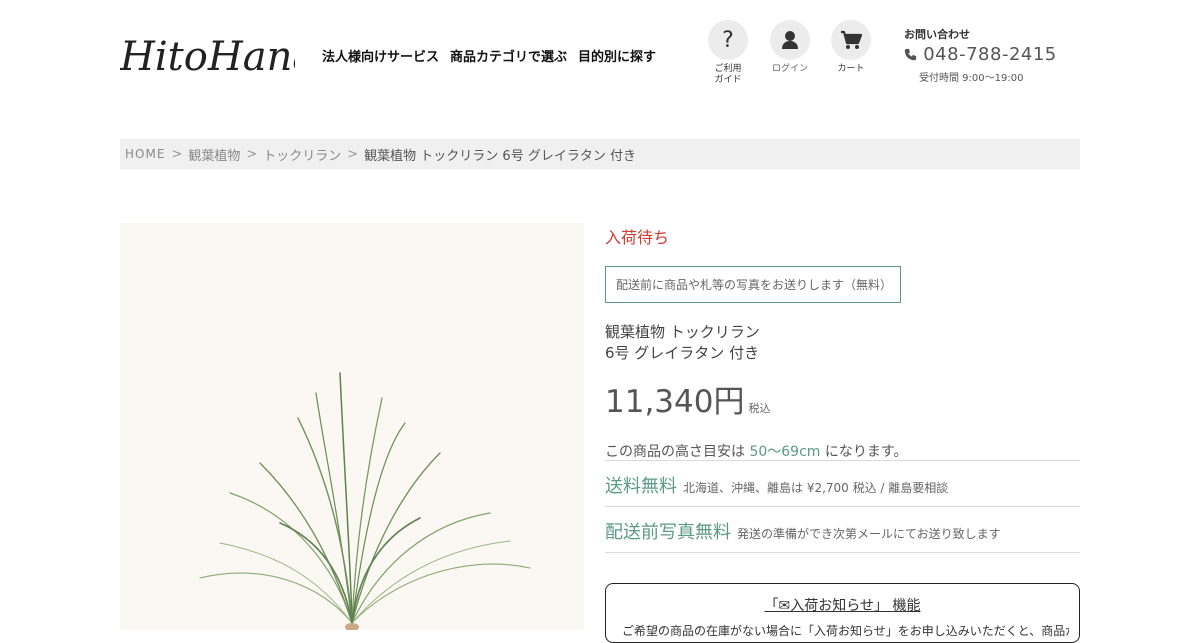 The height and width of the screenshot is (643, 1200). I want to click on cart-icon, so click(851, 39).